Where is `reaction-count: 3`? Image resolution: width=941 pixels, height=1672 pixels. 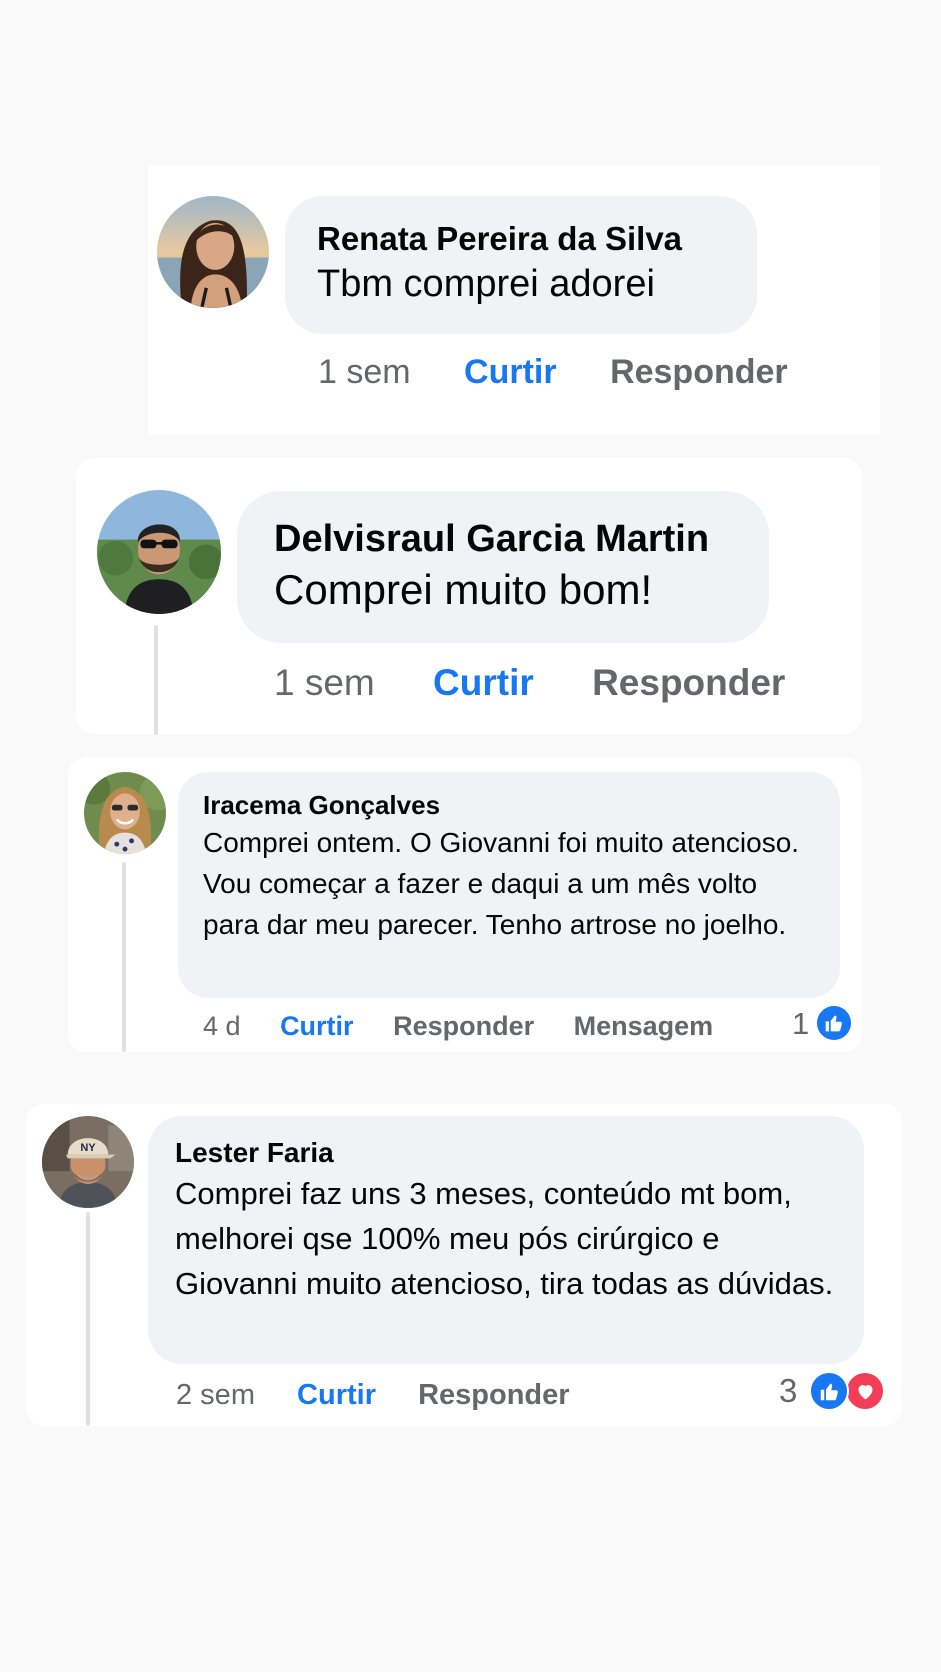
reaction-count: 3 is located at coordinates (788, 1391).